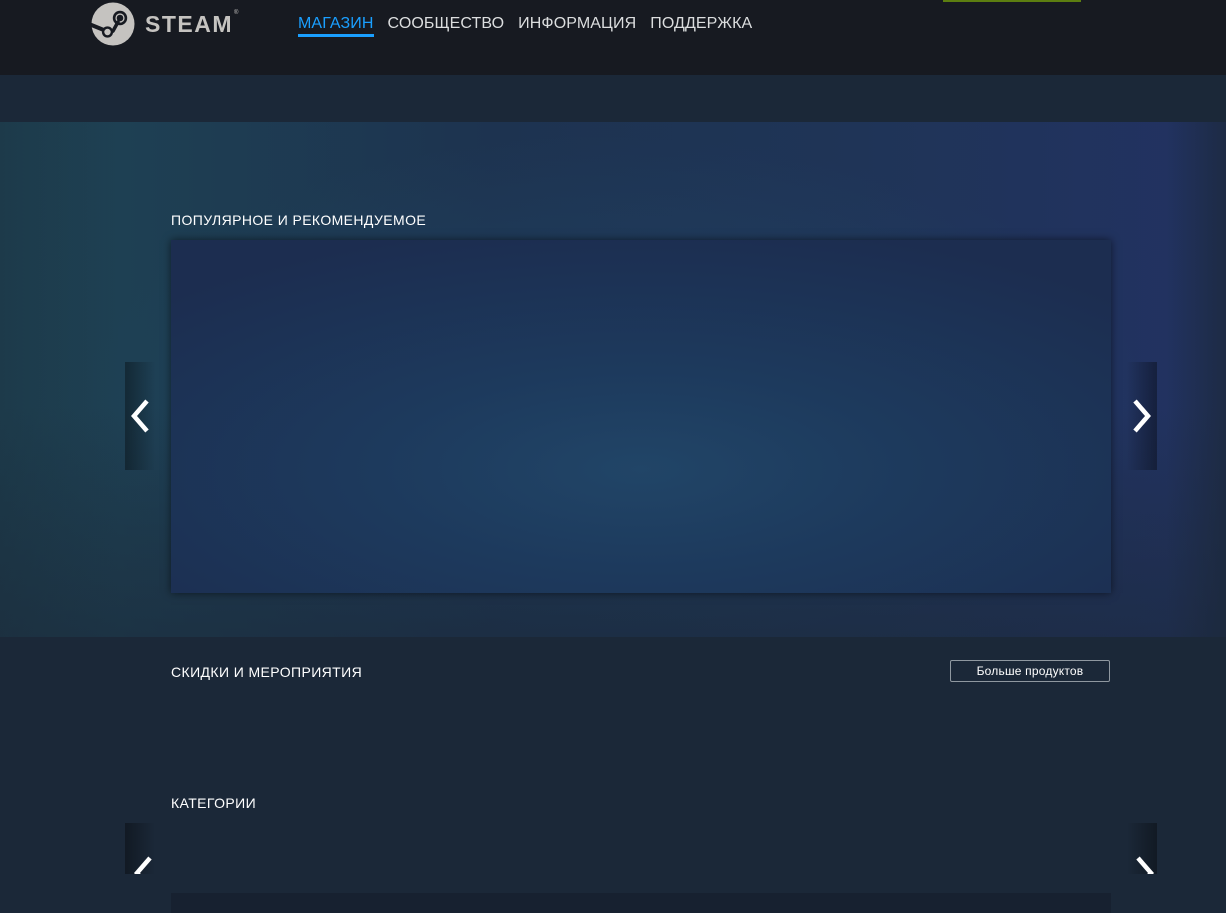 This screenshot has width=1226, height=913. What do you see at coordinates (214, 803) in the screenshot?
I see `categories-section-title: Категории` at bounding box center [214, 803].